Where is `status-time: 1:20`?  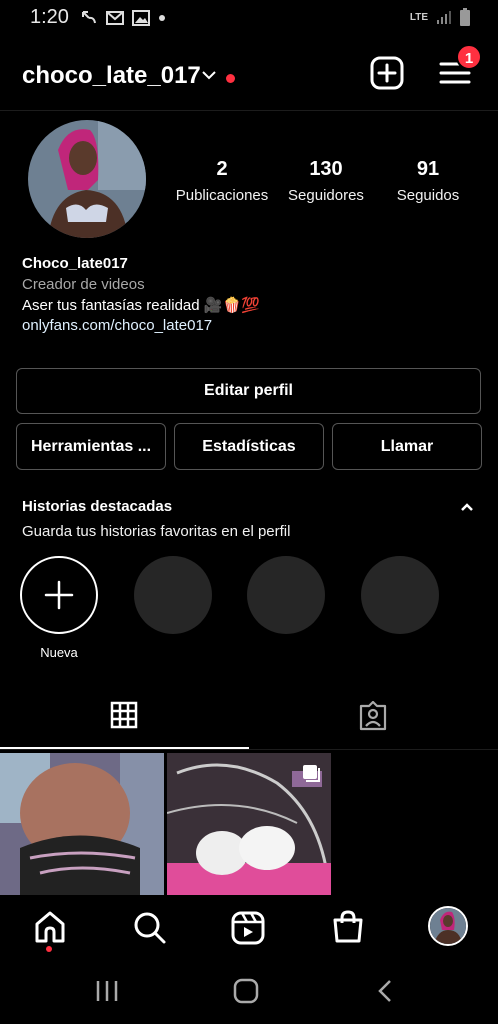
status-time: 1:20 is located at coordinates (49, 17).